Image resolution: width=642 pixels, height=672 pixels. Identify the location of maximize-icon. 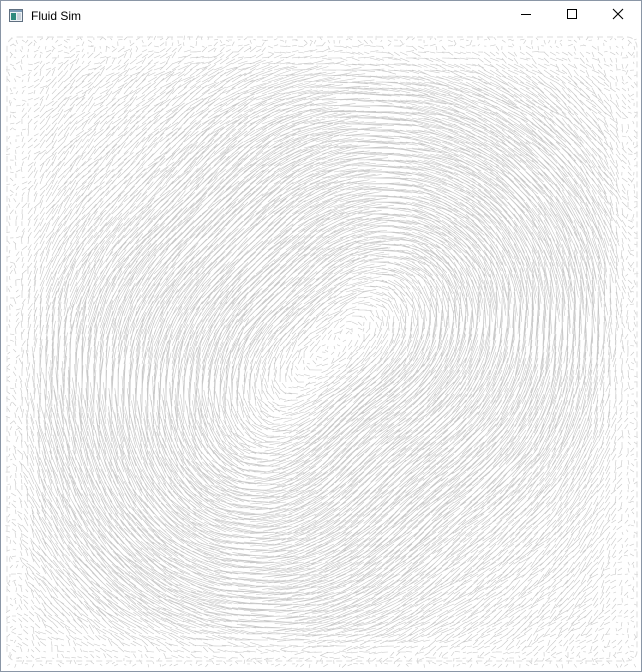
(572, 16).